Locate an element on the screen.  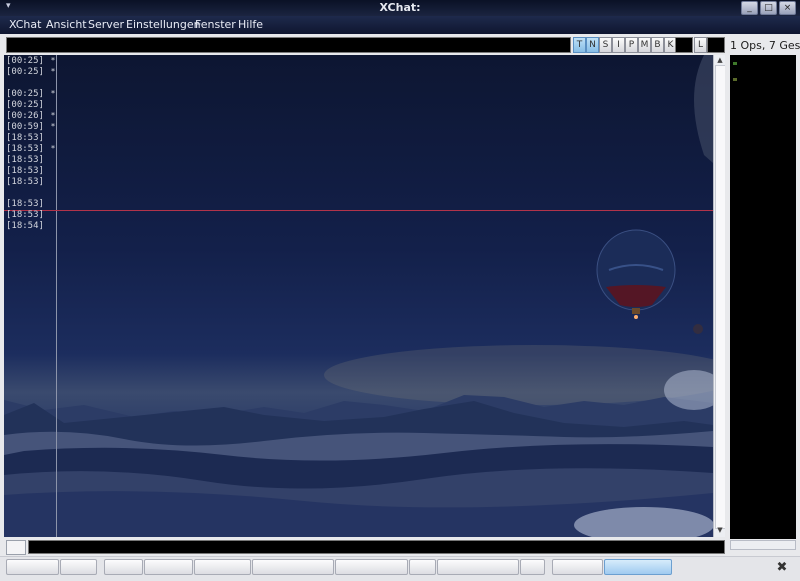
limit-field is located at coordinates (716, 45).